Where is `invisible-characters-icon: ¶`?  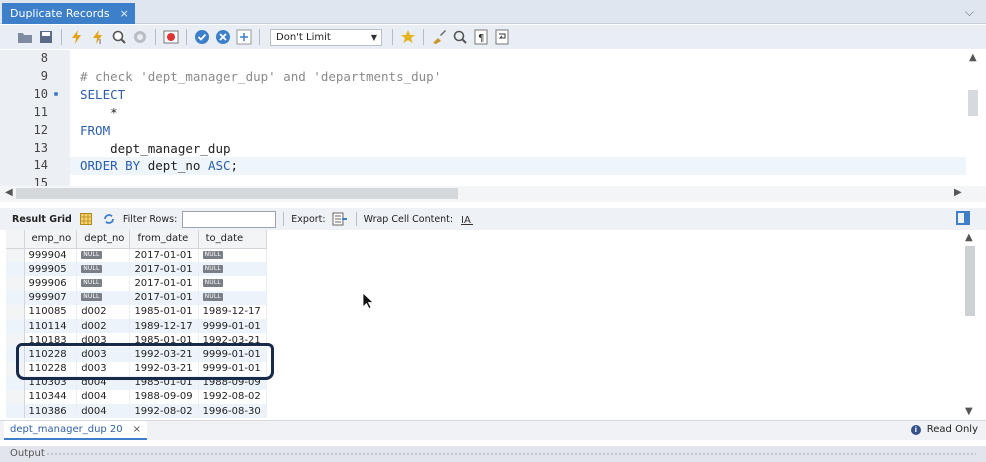
invisible-characters-icon: ¶ is located at coordinates (481, 37).